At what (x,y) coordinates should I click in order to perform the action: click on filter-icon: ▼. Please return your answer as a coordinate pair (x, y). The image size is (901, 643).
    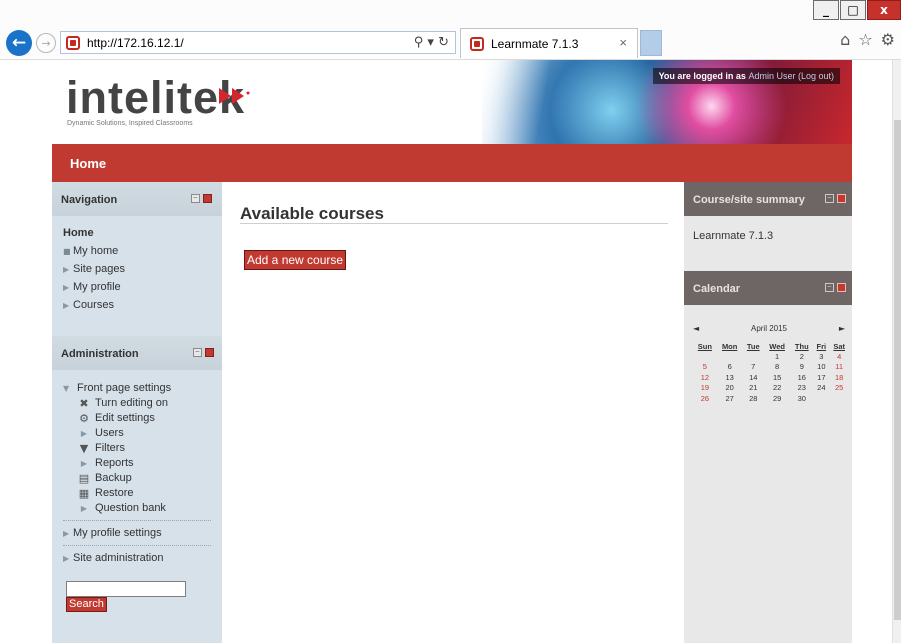
    Looking at the image, I should click on (84, 448).